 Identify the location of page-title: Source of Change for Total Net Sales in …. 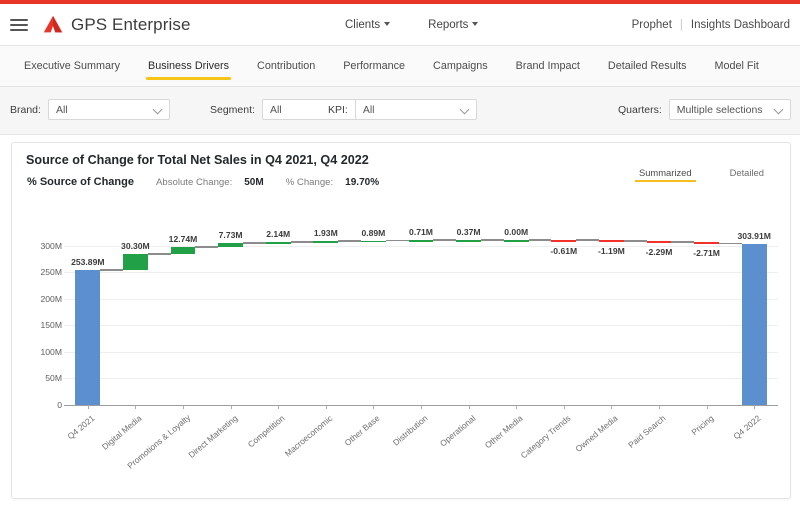
(197, 160).